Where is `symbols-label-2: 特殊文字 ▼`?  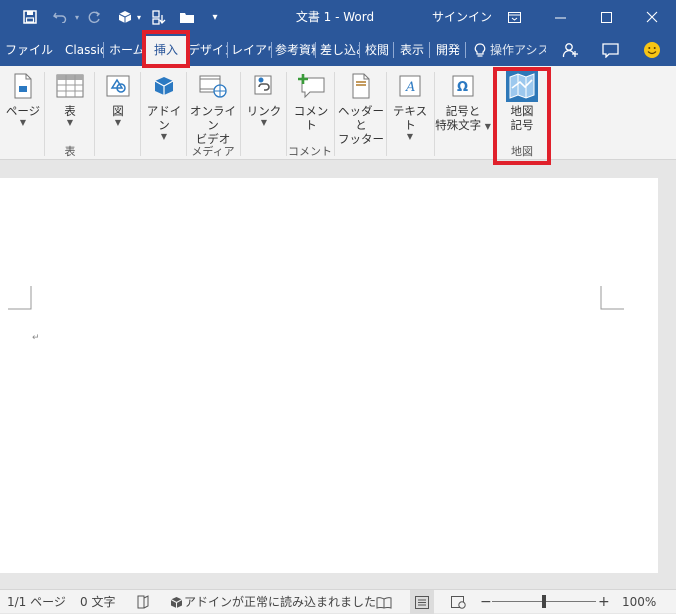 symbols-label-2: 特殊文字 ▼ is located at coordinates (463, 125).